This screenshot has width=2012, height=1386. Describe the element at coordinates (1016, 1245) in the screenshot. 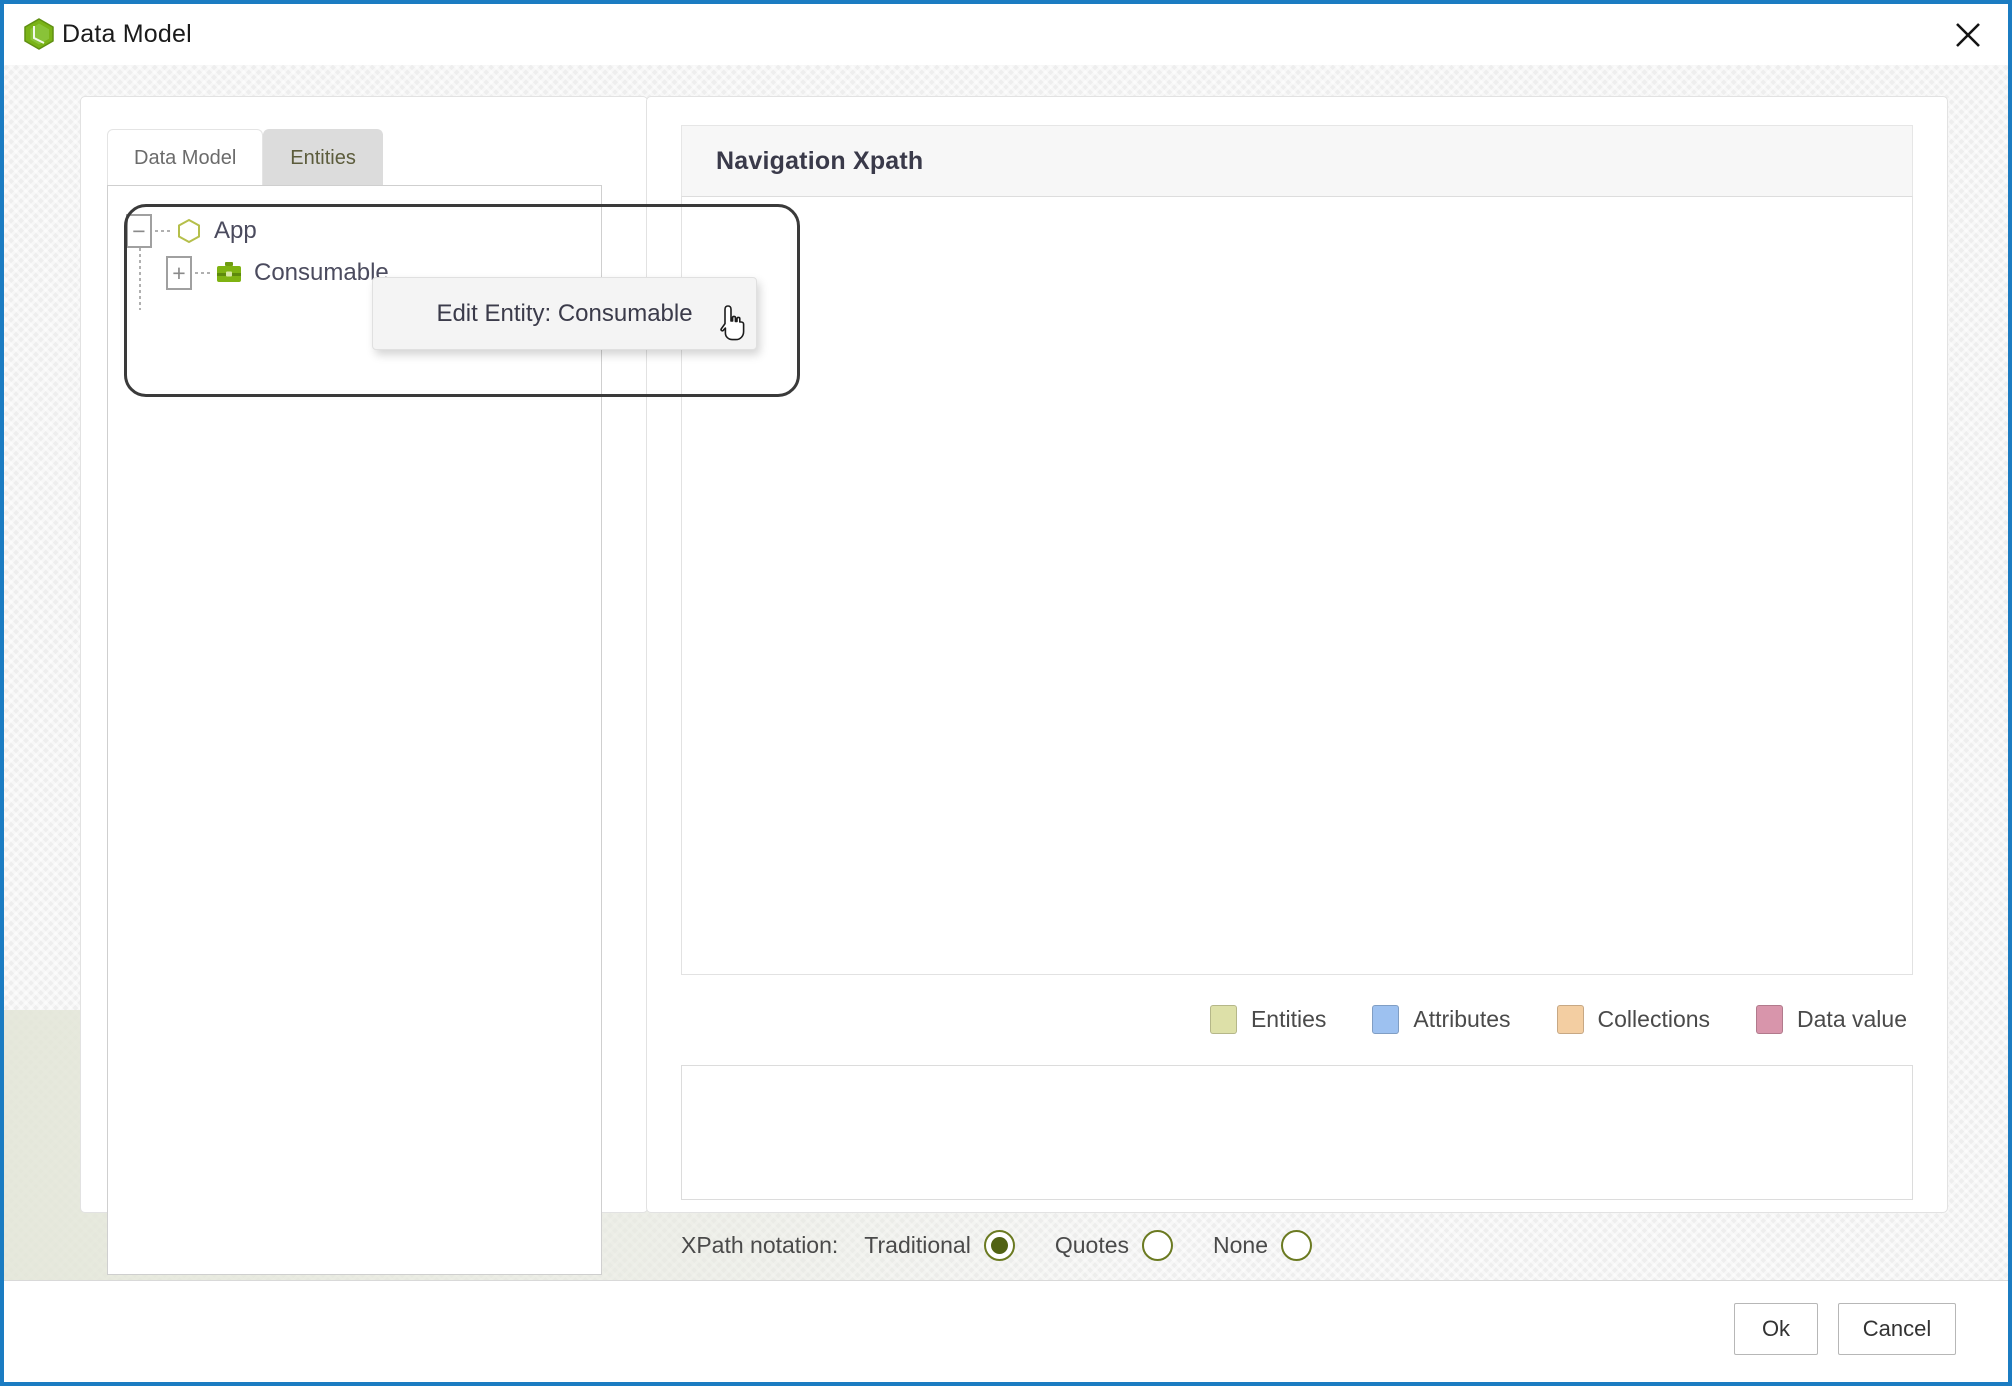

I see `xpath-notation-row: XPath notation: Traditional Quotes None` at that location.